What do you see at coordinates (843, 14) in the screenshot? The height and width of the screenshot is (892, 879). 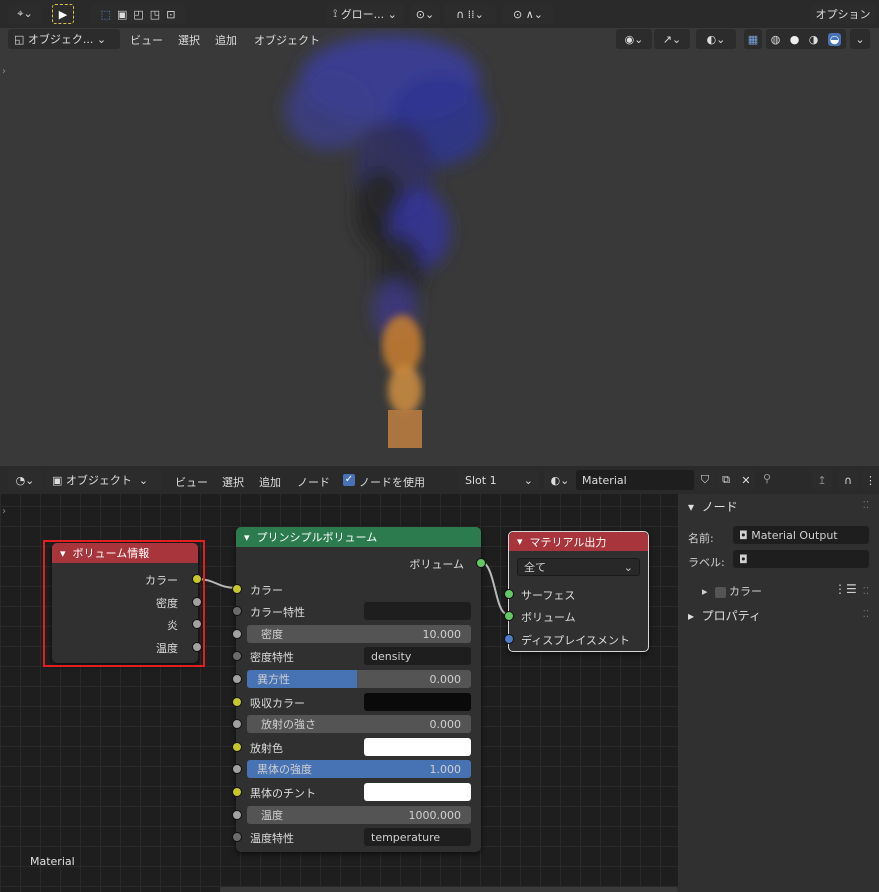 I see `options-button: オプション` at bounding box center [843, 14].